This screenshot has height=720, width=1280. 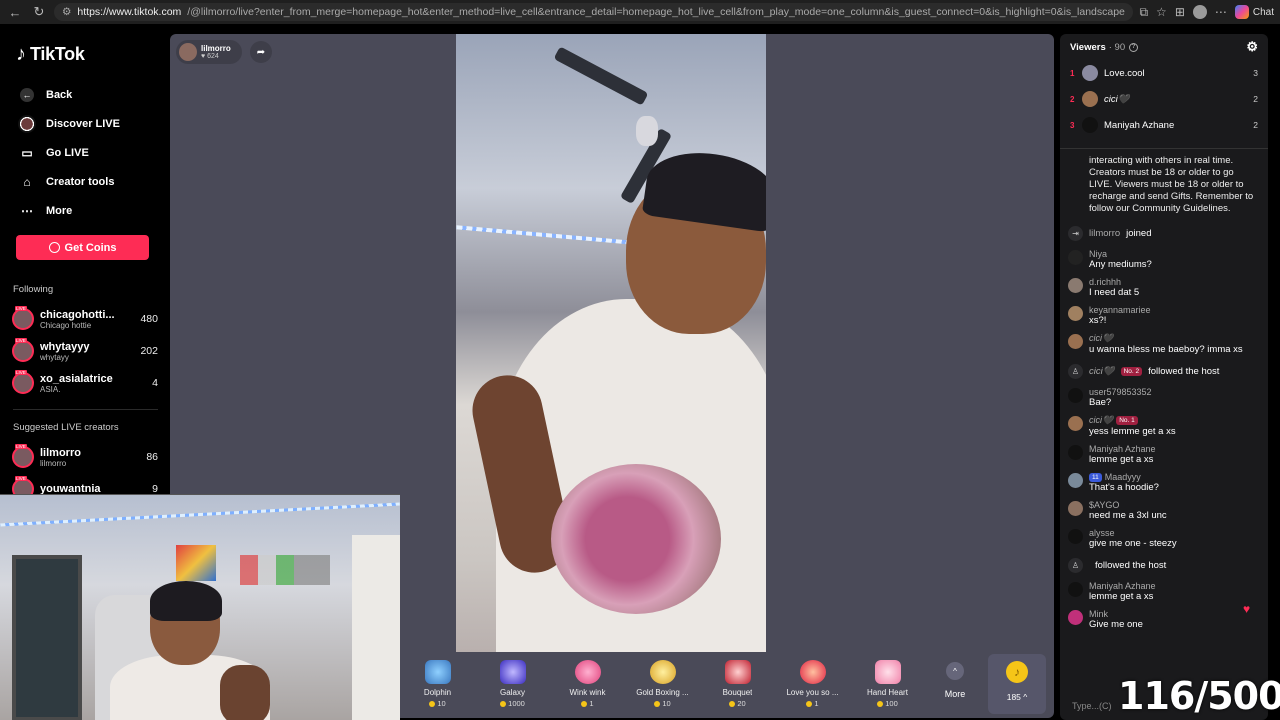 I want to click on gear-icon: ⚙, so click(x=1252, y=47).